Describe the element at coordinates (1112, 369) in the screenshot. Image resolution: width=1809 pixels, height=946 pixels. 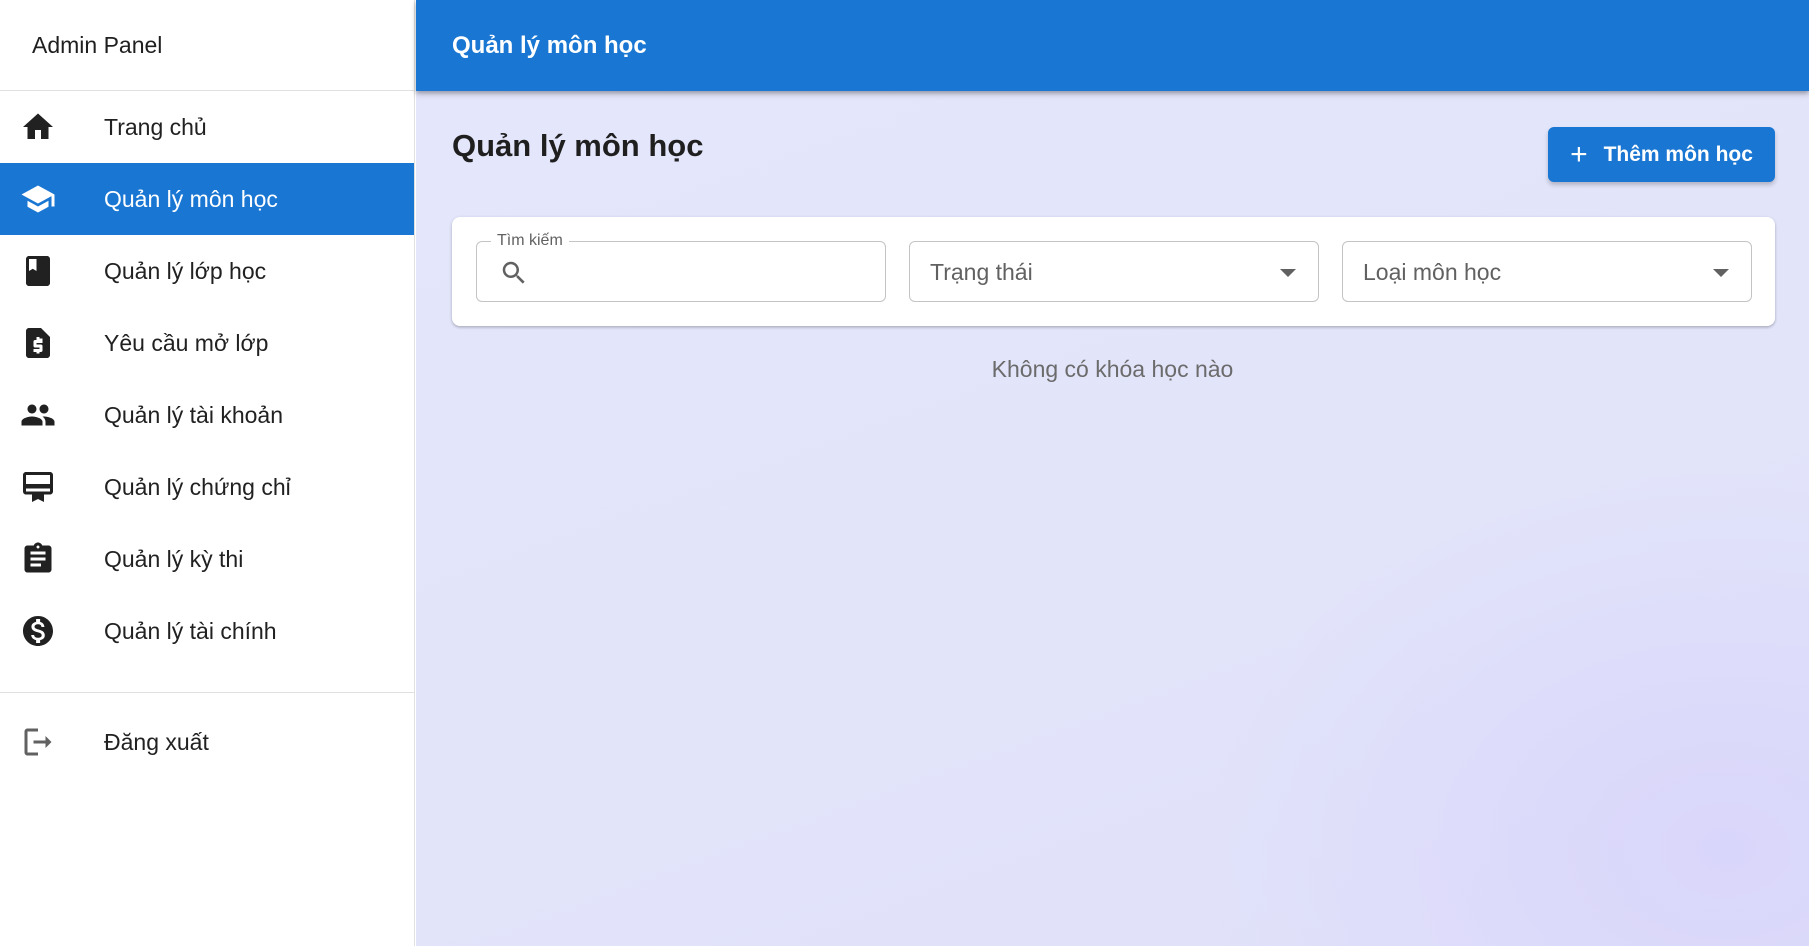
I see `empty-state-message: Không có khóa học nào` at that location.